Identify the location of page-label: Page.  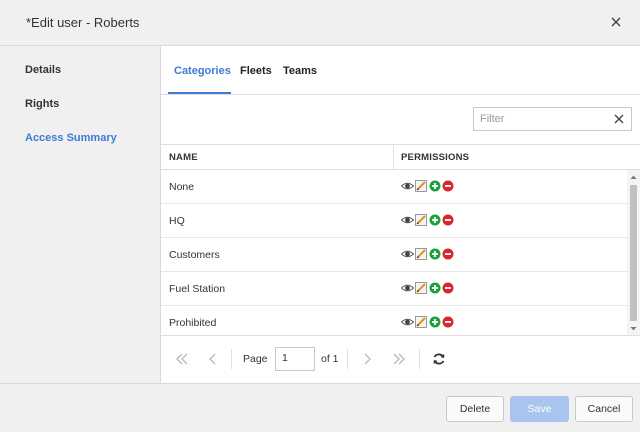
(255, 359).